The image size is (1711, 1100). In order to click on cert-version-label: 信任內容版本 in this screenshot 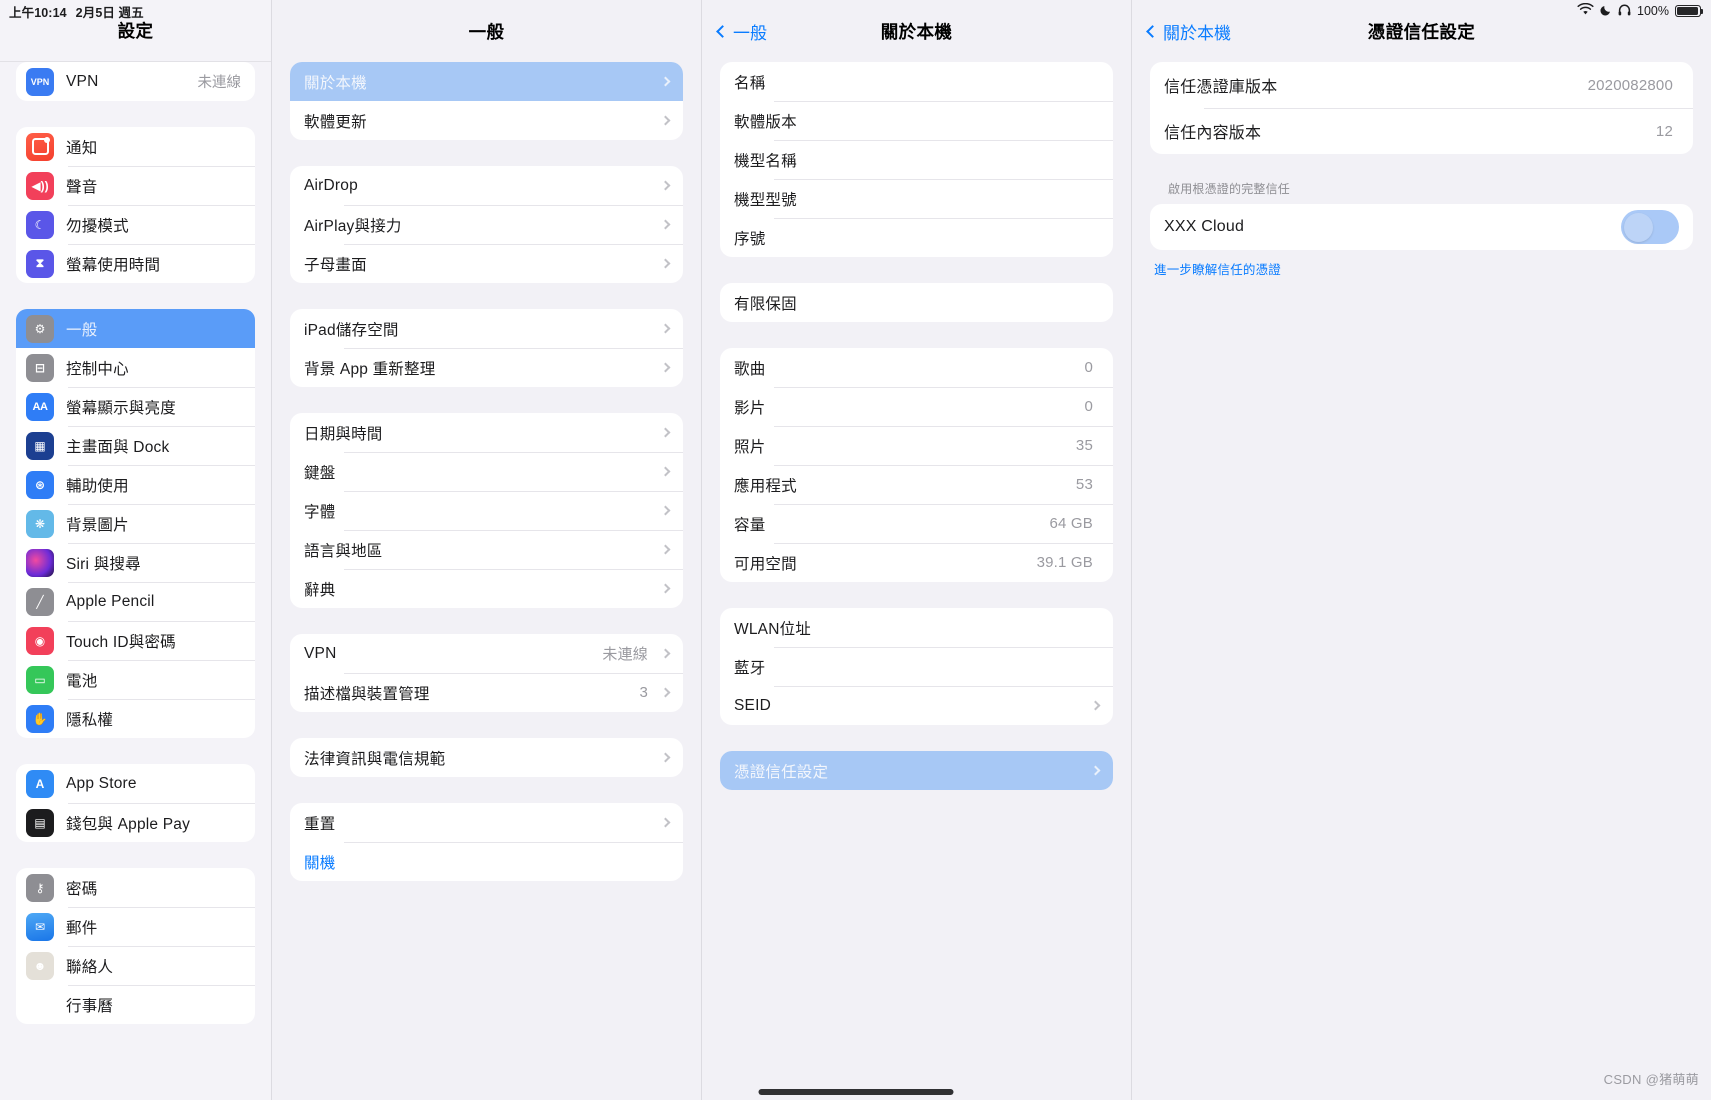, I will do `click(1213, 133)`.